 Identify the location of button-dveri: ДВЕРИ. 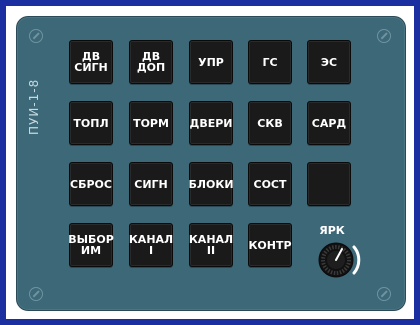
(211, 123).